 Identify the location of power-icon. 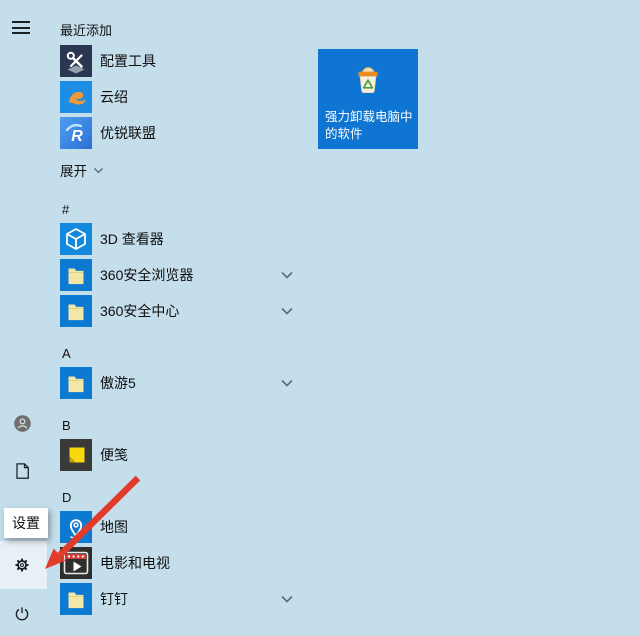
(22, 614).